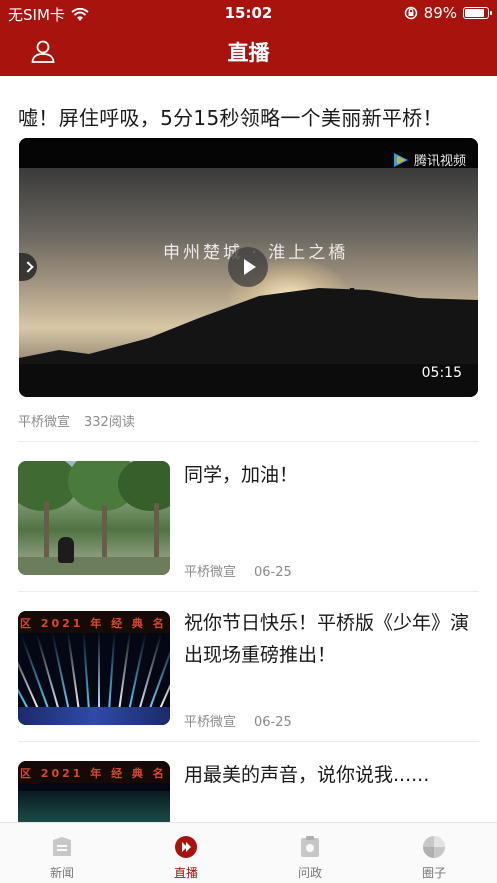  Describe the element at coordinates (310, 846) in the screenshot. I see `inquiry-icon` at that location.